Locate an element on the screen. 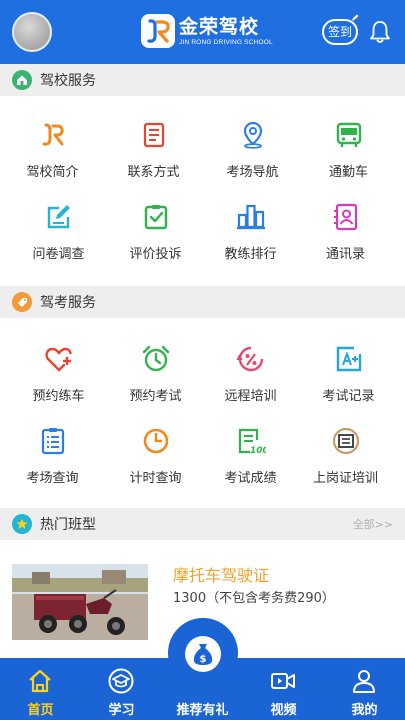  avatar is located at coordinates (32, 32).